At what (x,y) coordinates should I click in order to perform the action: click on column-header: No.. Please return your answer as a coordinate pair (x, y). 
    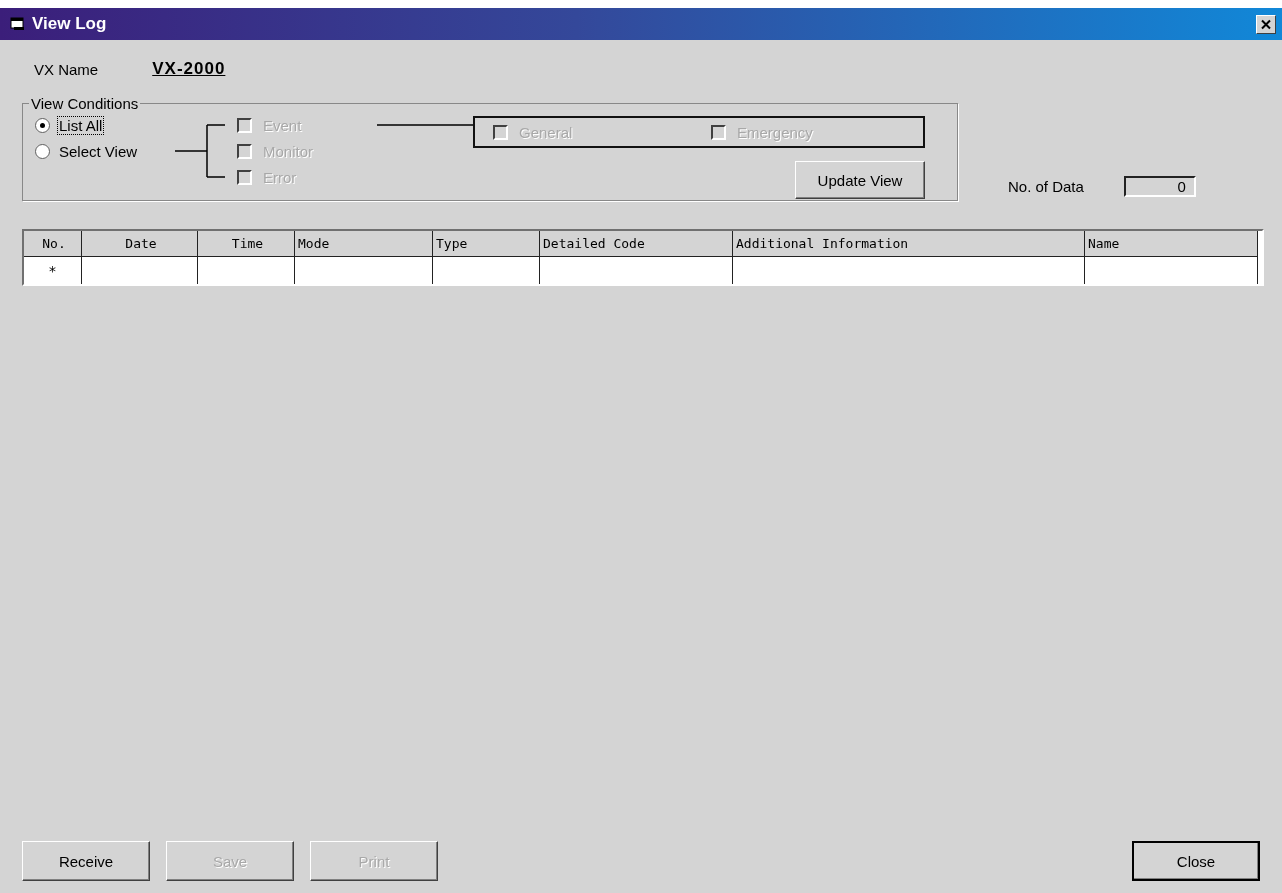
    Looking at the image, I should click on (53, 244).